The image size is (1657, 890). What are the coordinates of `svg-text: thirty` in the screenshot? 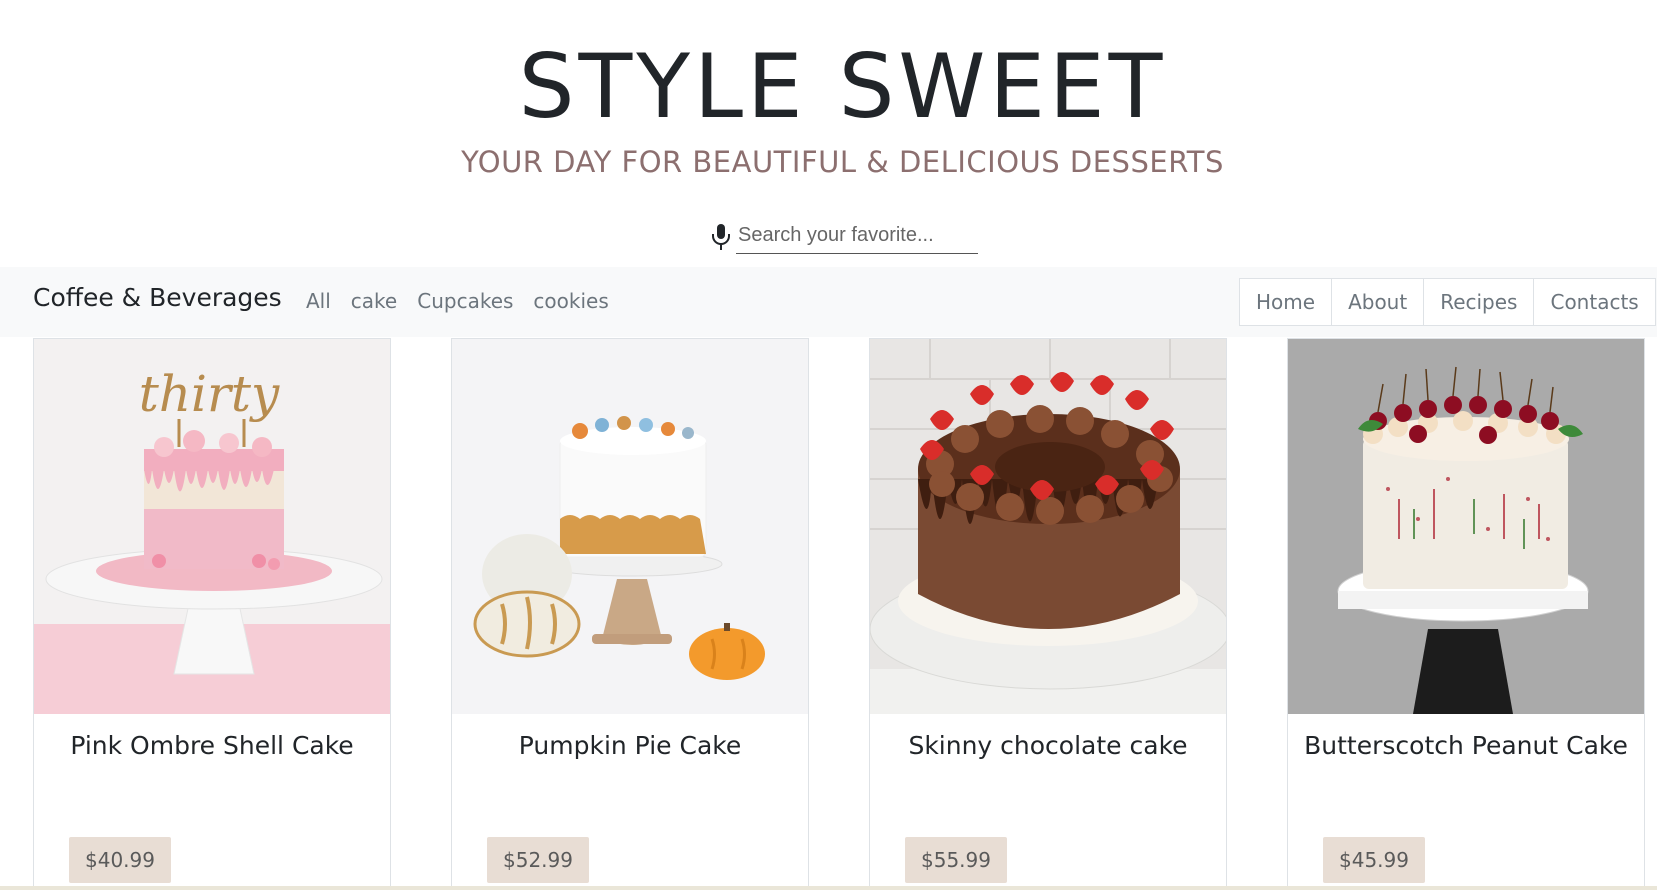 It's located at (209, 394).